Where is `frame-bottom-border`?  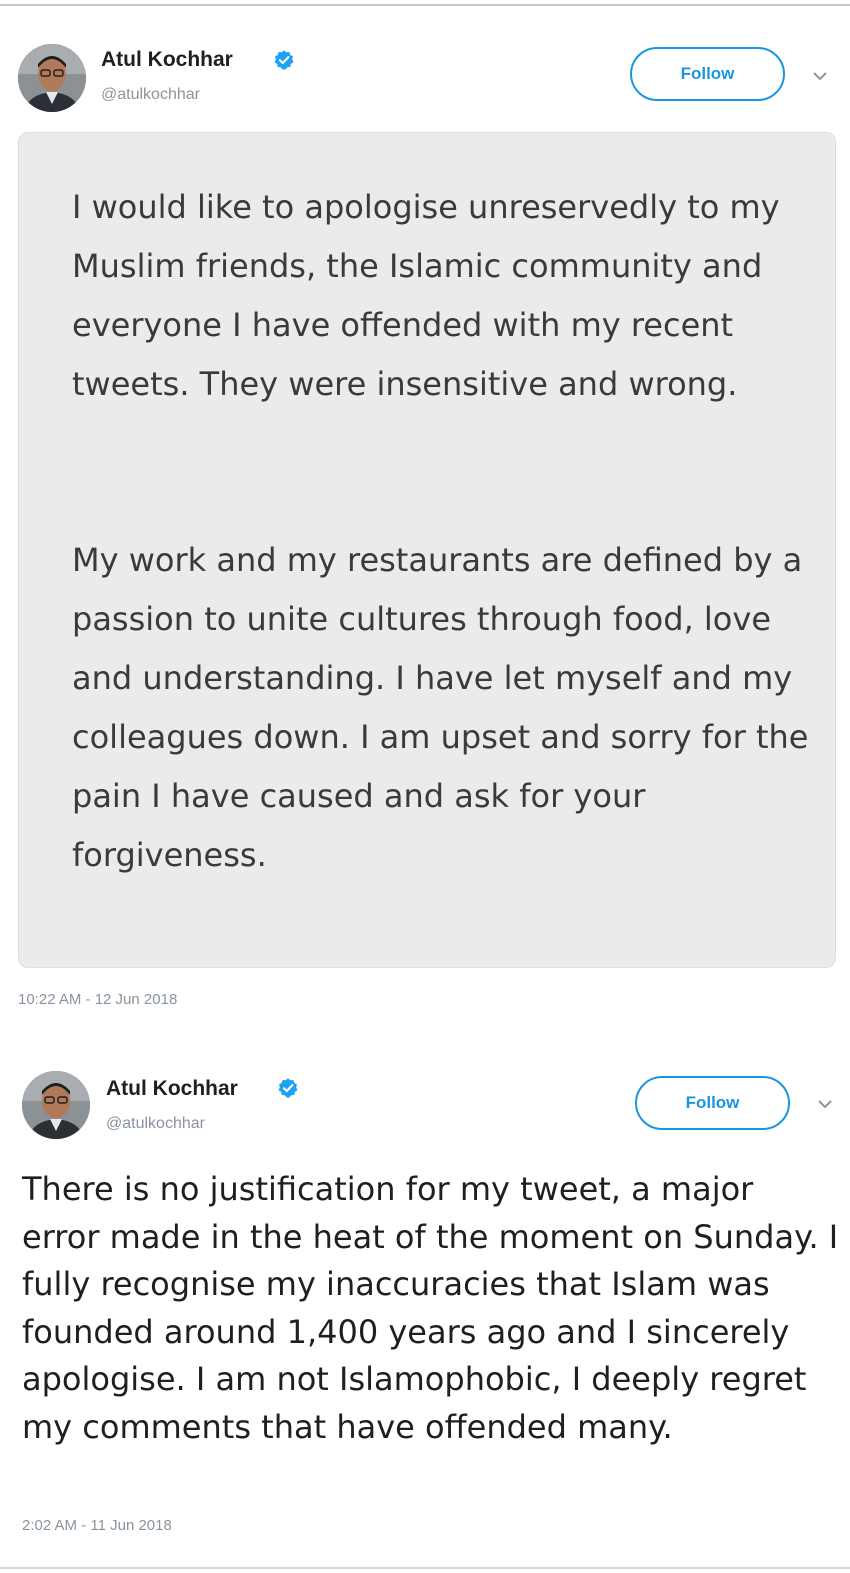
frame-bottom-border is located at coordinates (425, 1568).